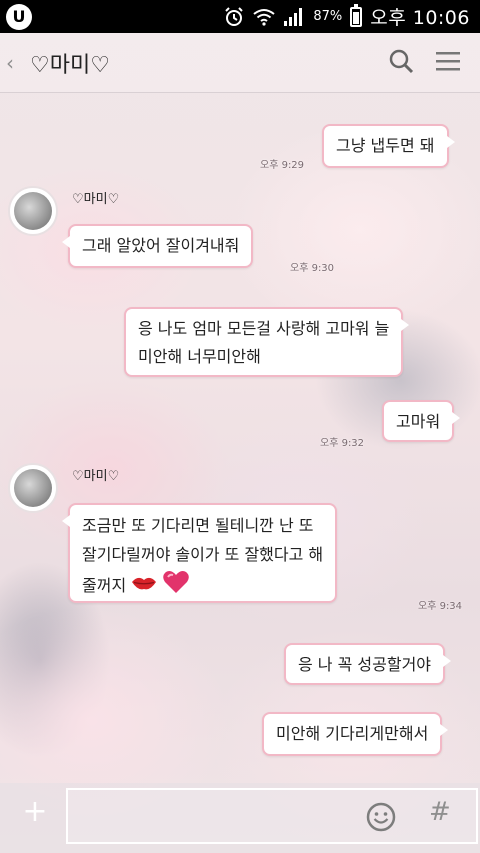 The image size is (480, 853). Describe the element at coordinates (70, 65) in the screenshot. I see `chat-title: ♡마미♡` at that location.